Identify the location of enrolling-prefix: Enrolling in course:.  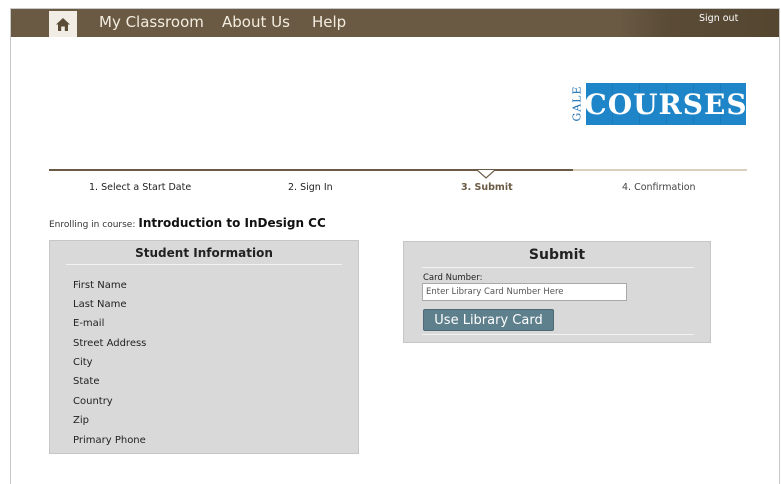
(92, 225).